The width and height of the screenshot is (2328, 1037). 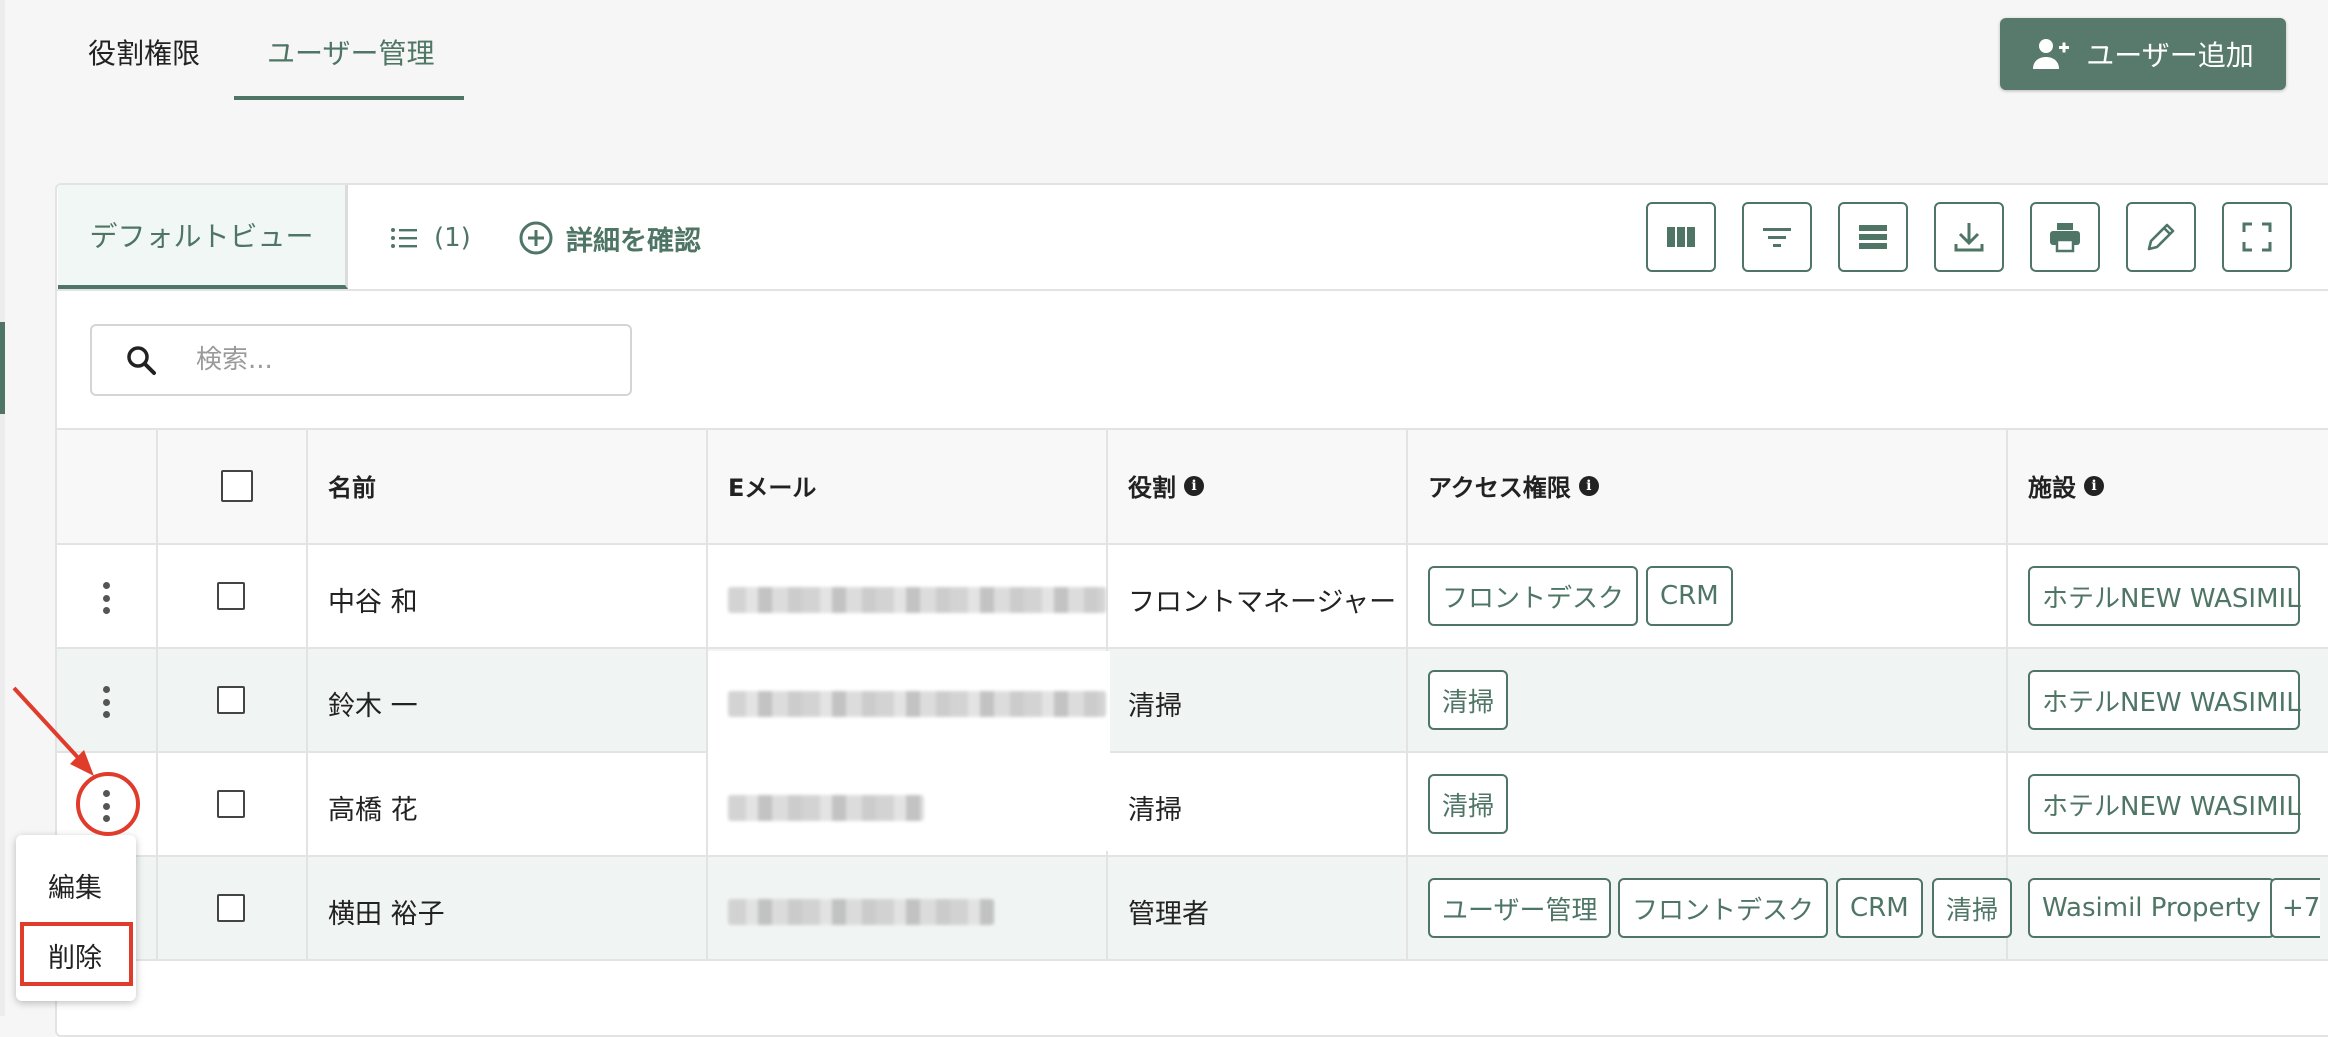 What do you see at coordinates (1520, 908) in the screenshot?
I see `access-chip: ユーザー管理` at bounding box center [1520, 908].